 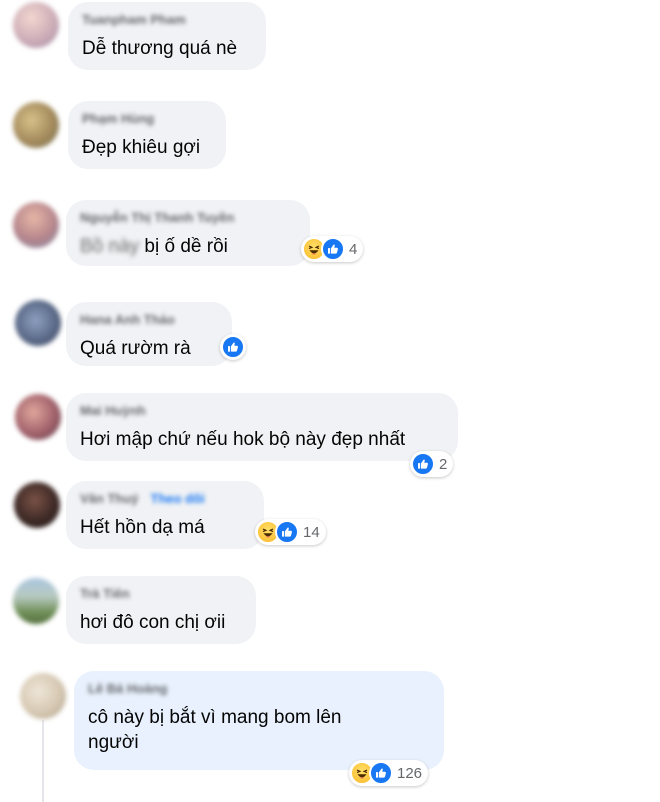 I want to click on comment-text: Hết hồn dạ má, so click(x=142, y=527).